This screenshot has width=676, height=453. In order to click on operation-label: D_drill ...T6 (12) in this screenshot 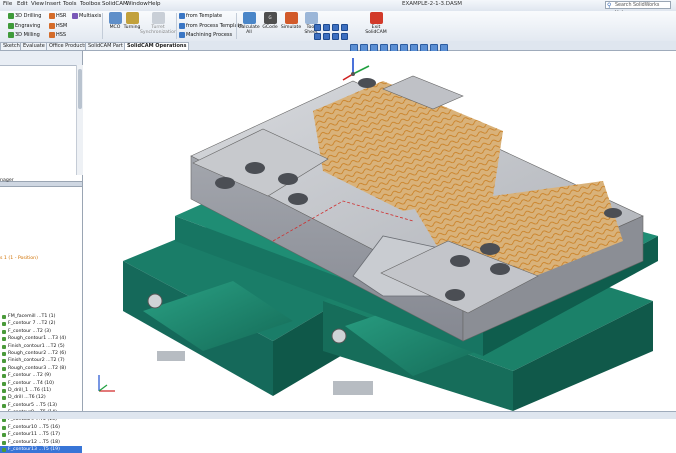, I will do `click(27, 398)`.